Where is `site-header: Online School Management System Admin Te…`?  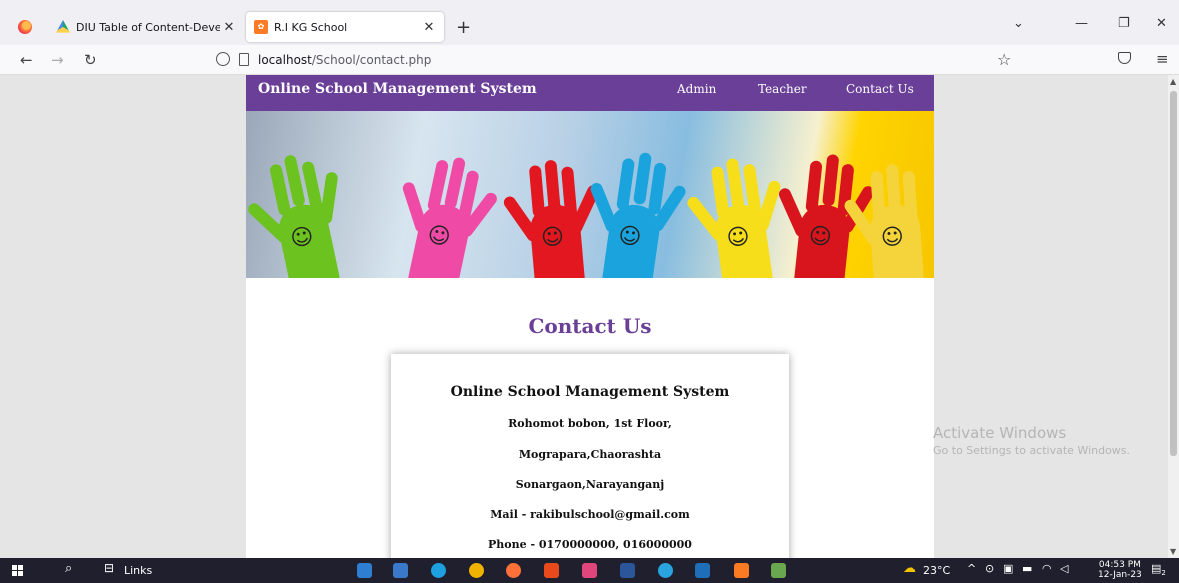 site-header: Online School Management System Admin Te… is located at coordinates (590, 93).